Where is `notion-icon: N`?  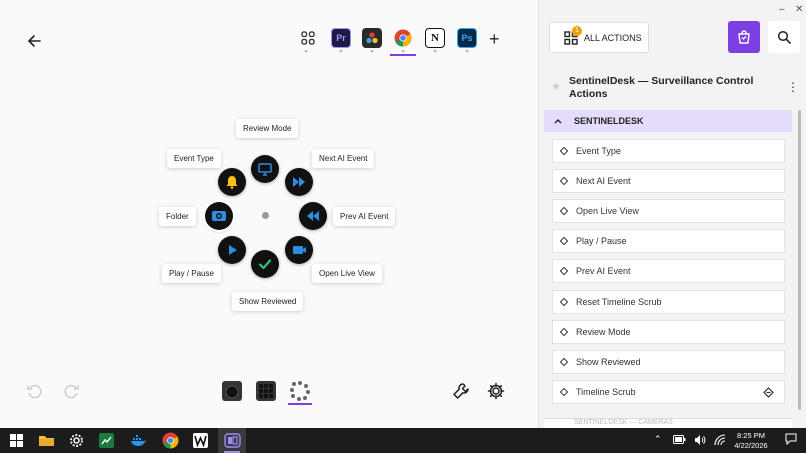
notion-icon: N is located at coordinates (435, 38).